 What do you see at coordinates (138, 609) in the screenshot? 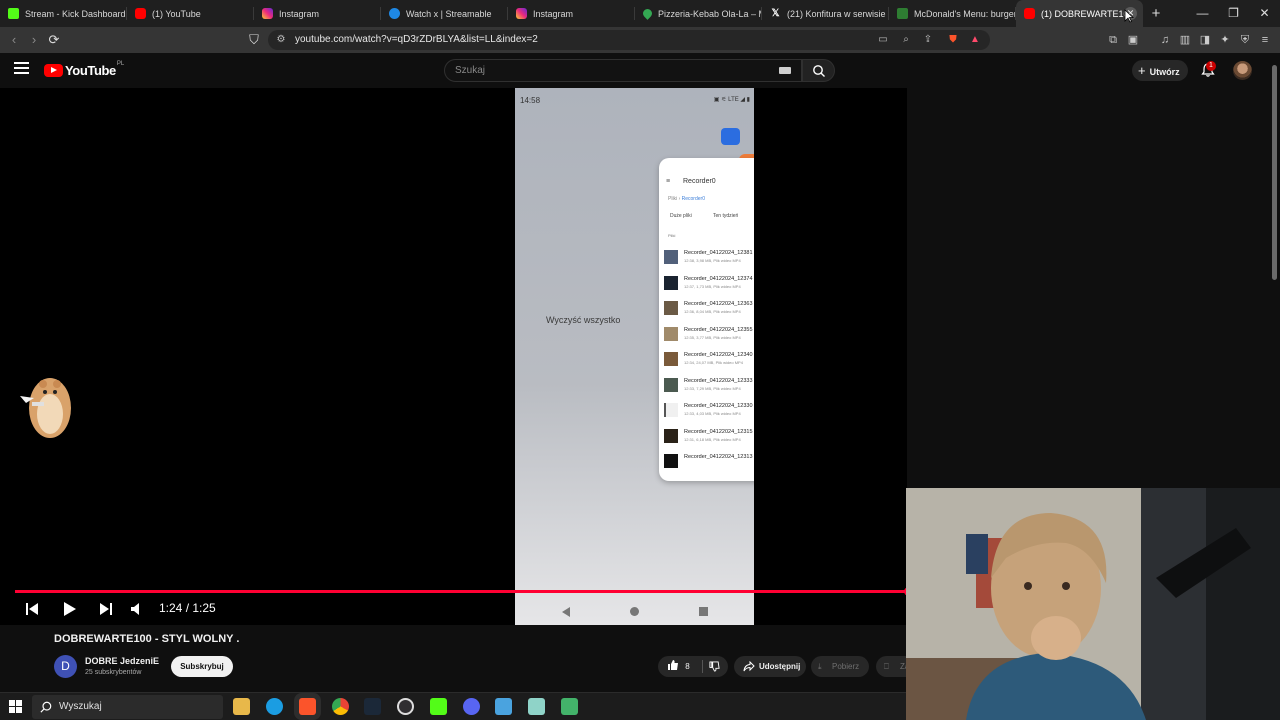
I see `volume-icon` at bounding box center [138, 609].